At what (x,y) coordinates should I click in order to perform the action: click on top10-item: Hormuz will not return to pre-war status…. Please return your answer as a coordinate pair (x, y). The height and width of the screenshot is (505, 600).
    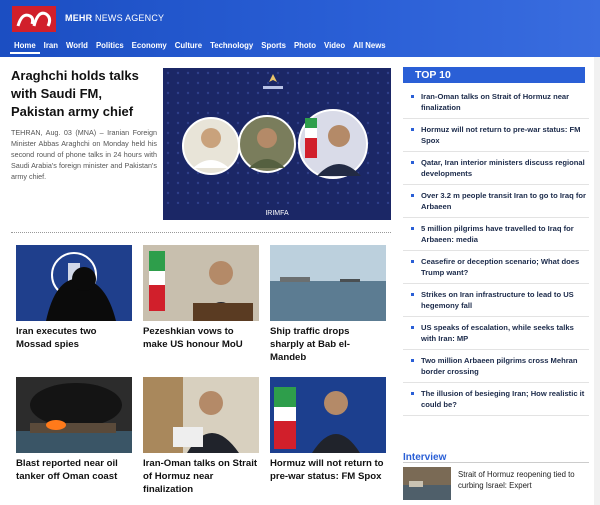
    Looking at the image, I should click on (496, 135).